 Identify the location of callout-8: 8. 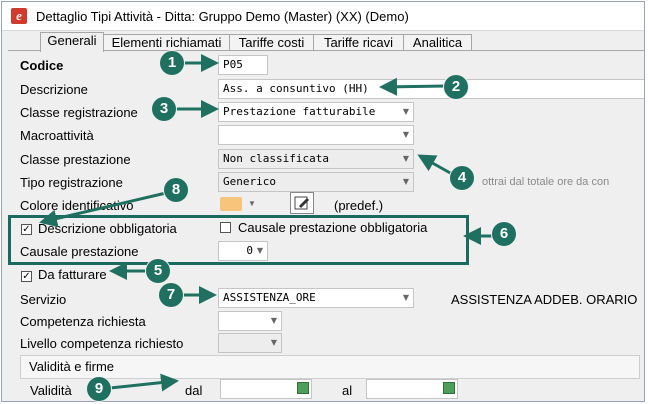
(176, 190).